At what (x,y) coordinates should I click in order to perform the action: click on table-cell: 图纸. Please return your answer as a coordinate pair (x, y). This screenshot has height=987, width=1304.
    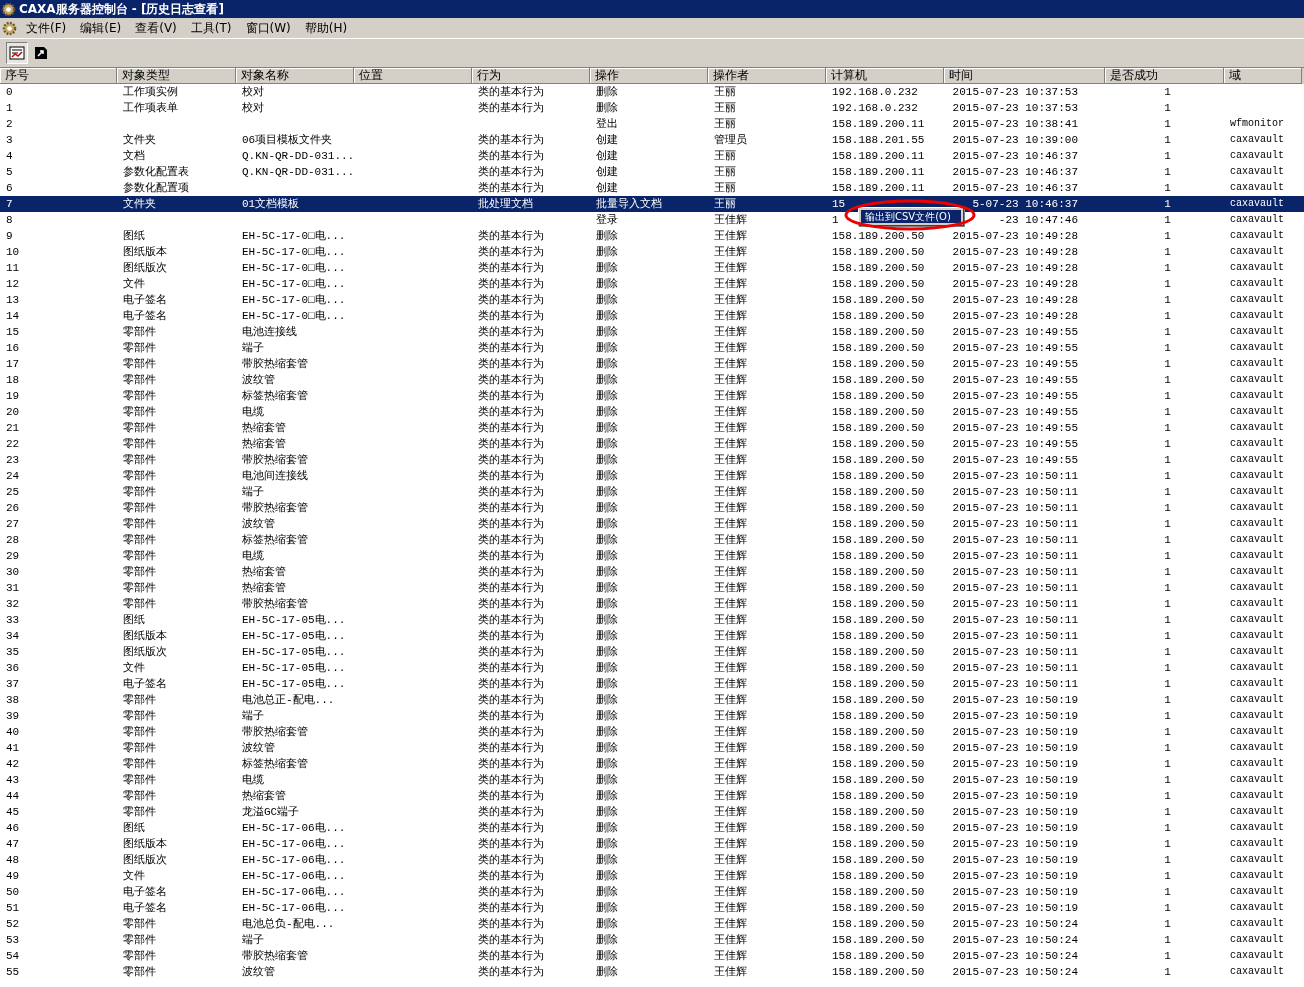
    Looking at the image, I should click on (134, 236).